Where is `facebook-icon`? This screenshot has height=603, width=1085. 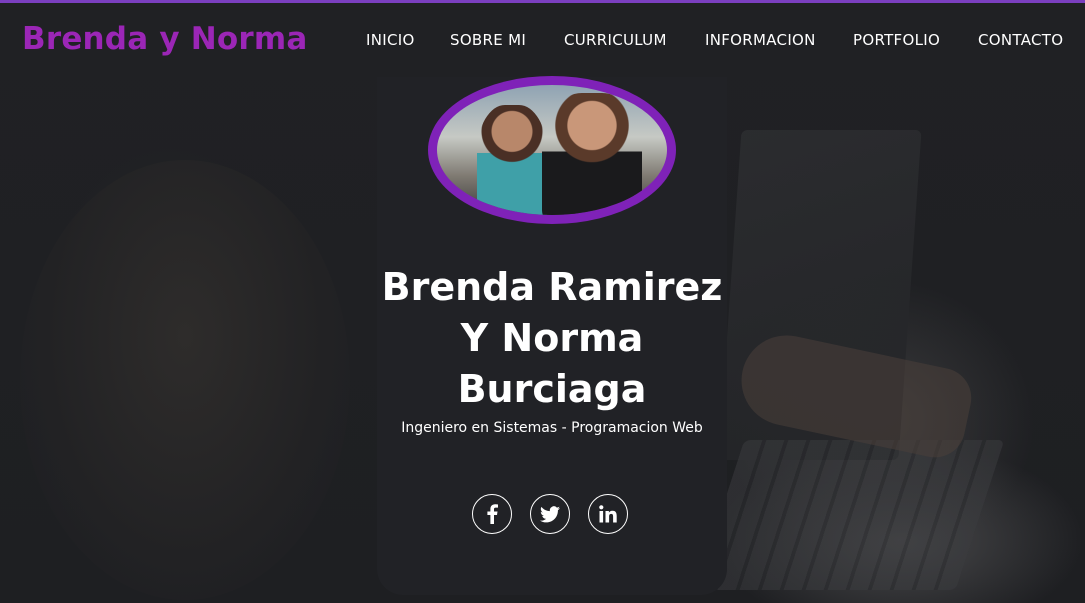 facebook-icon is located at coordinates (492, 514).